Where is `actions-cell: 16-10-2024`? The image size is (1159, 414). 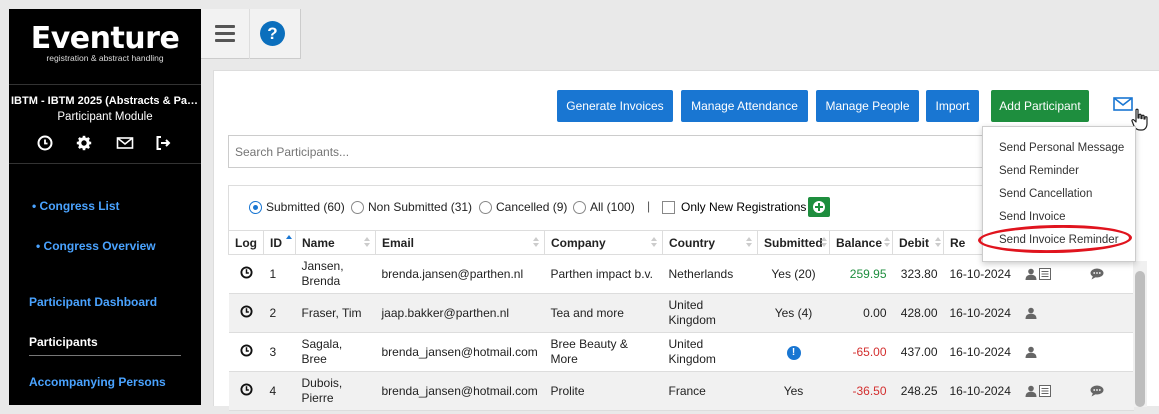 actions-cell: 16-10-2024 is located at coordinates (1038, 391).